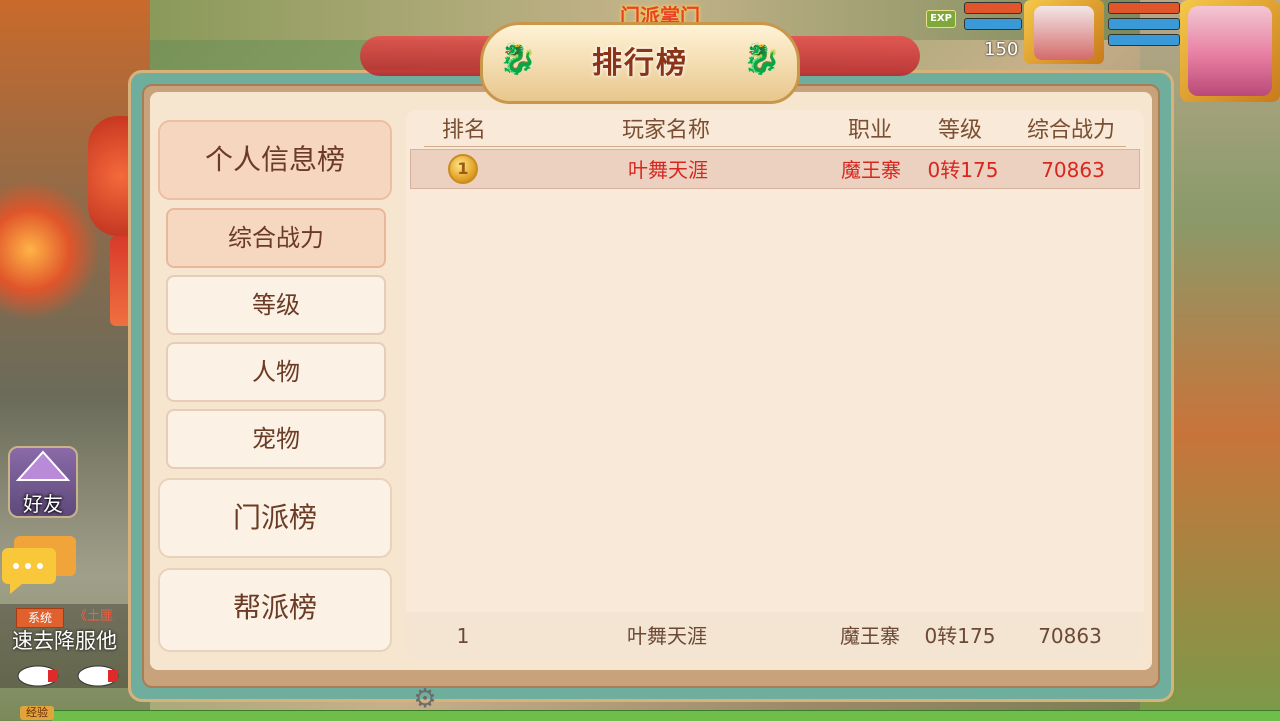 Image resolution: width=1280 pixels, height=721 pixels. What do you see at coordinates (1144, 24) in the screenshot?
I see `hero-mp-bar` at bounding box center [1144, 24].